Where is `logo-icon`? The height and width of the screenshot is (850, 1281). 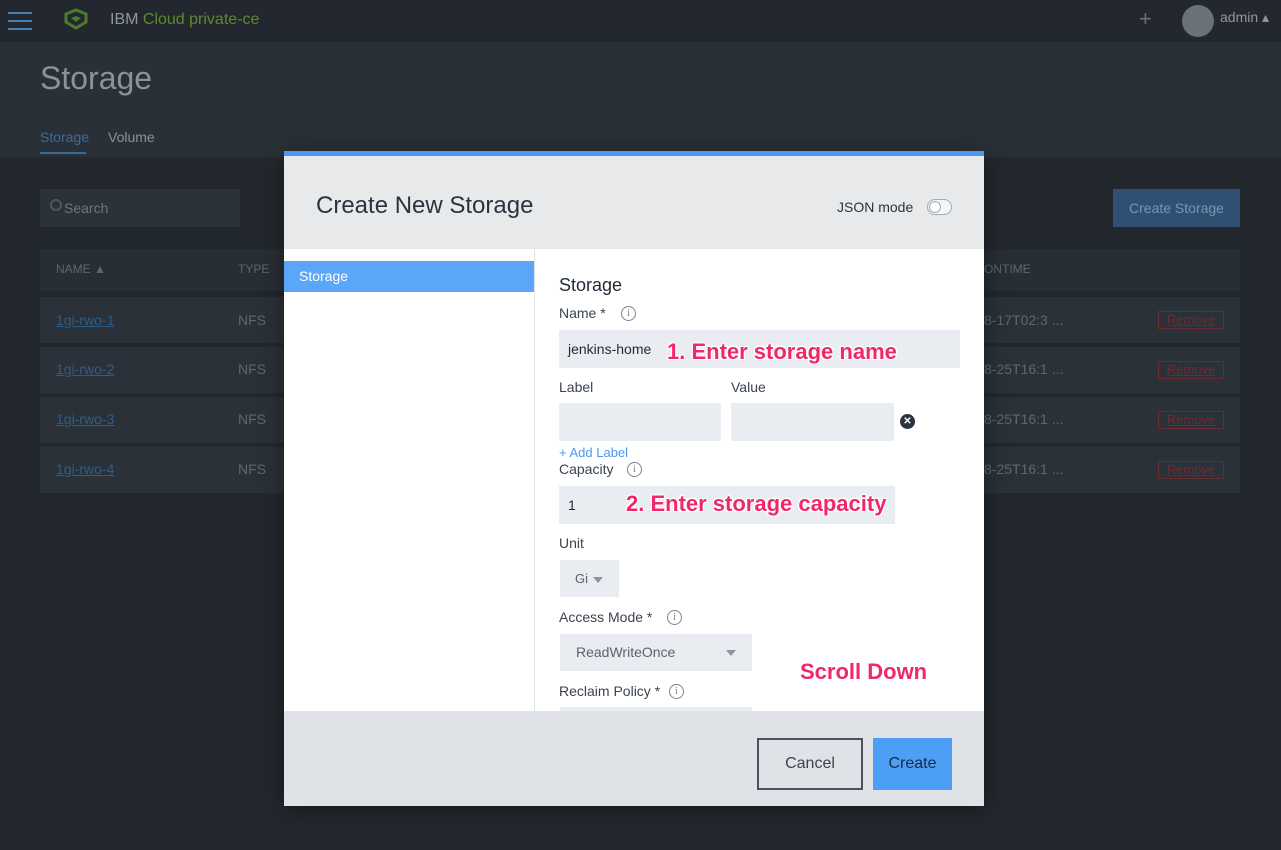 logo-icon is located at coordinates (76, 19).